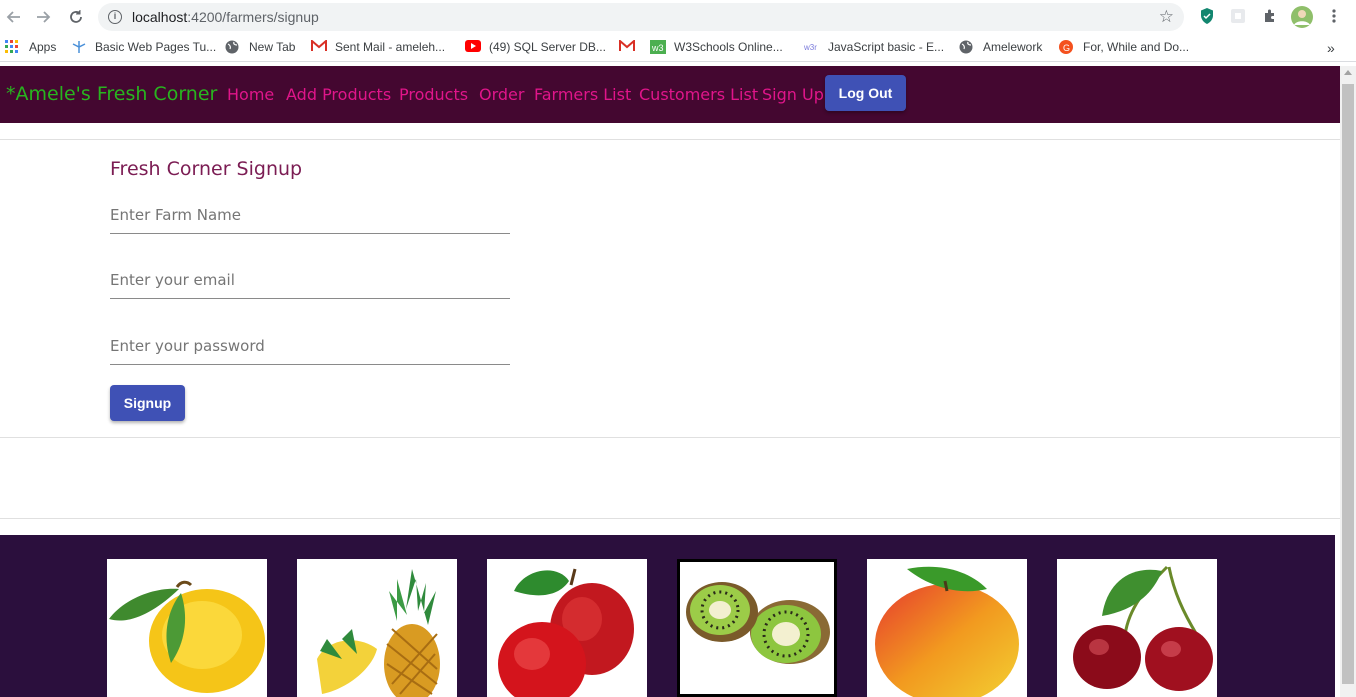 The width and height of the screenshot is (1356, 697). I want to click on pineapple-image, so click(377, 628).